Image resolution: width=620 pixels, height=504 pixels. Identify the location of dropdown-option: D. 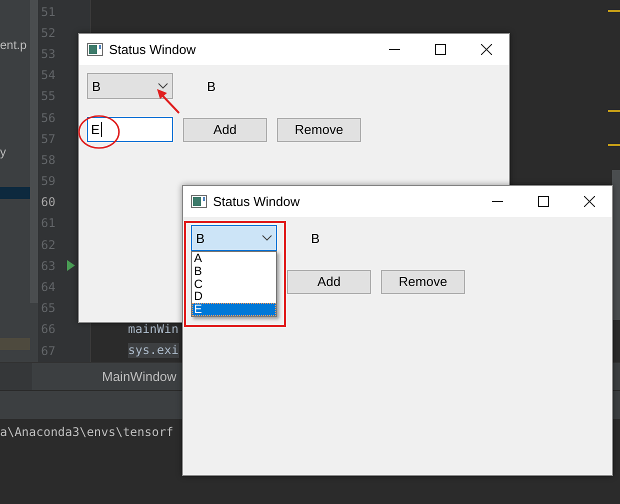
(234, 297).